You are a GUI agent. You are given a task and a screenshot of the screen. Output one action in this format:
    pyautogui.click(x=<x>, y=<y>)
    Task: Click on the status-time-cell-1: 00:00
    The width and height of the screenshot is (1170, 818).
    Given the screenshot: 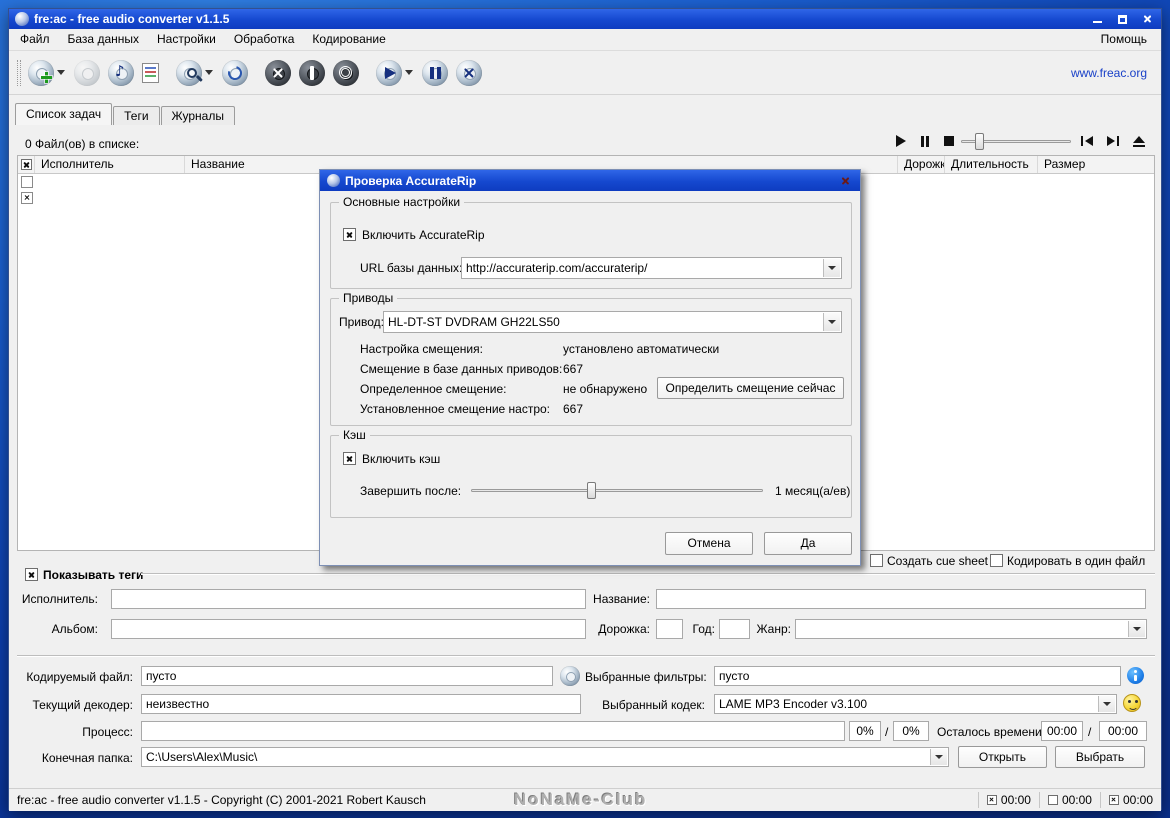 What is the action you would take?
    pyautogui.click(x=1008, y=800)
    